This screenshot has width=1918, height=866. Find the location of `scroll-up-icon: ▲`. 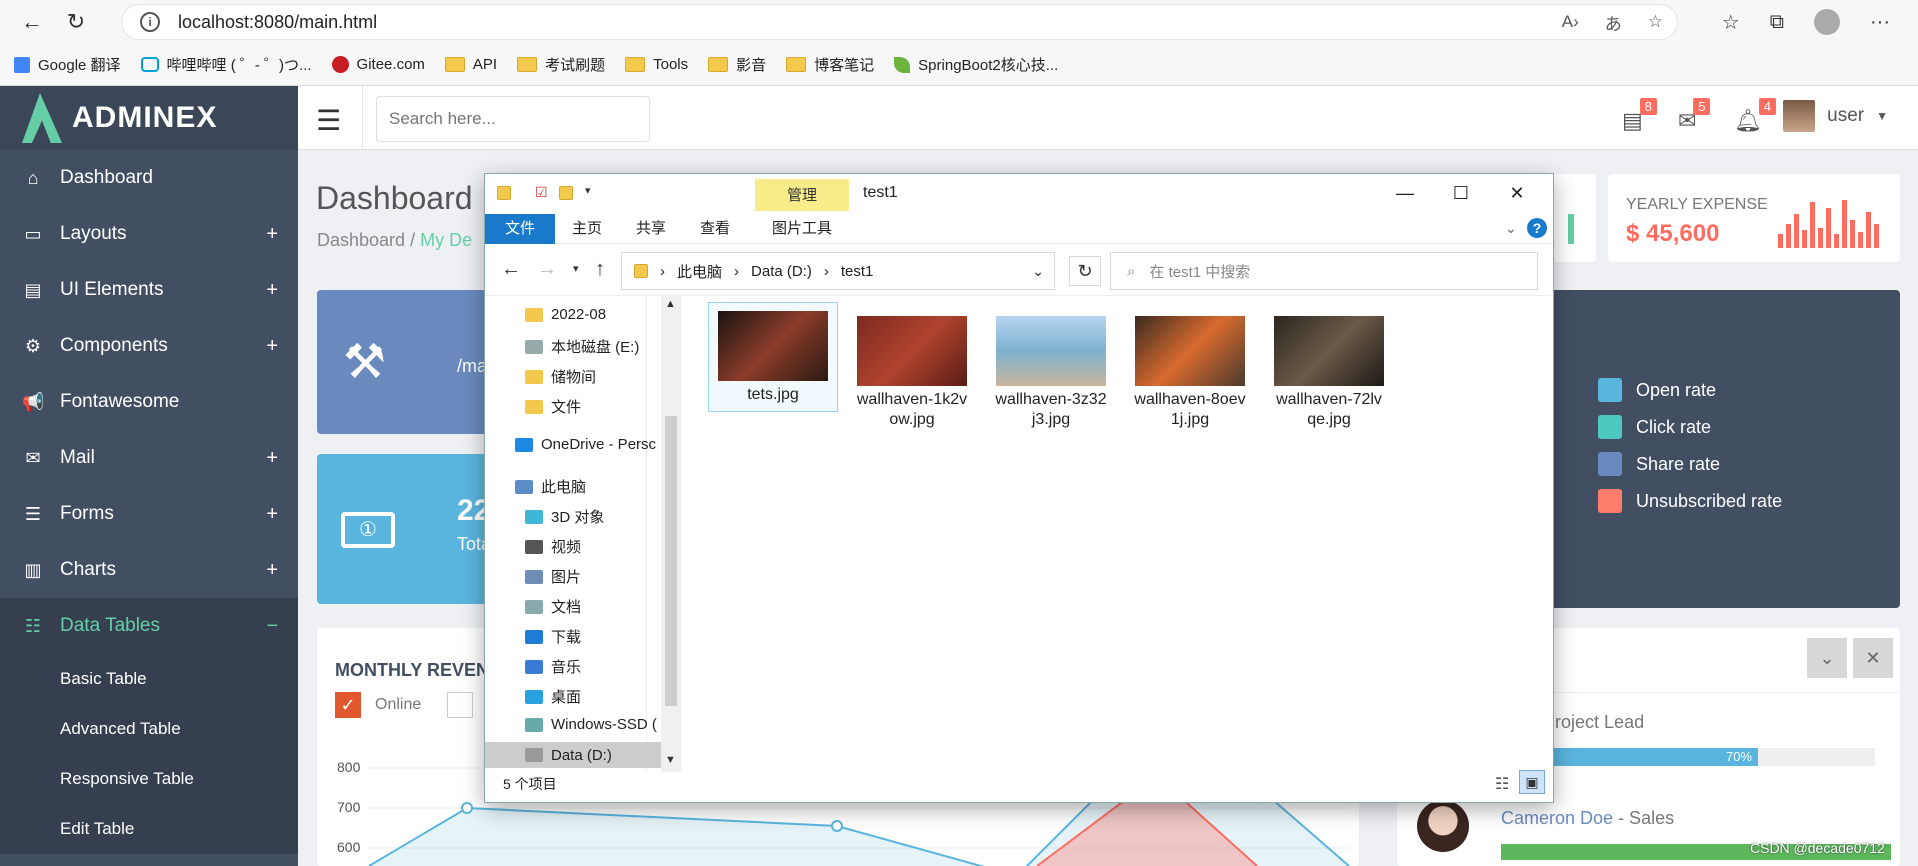

scroll-up-icon: ▲ is located at coordinates (670, 304).